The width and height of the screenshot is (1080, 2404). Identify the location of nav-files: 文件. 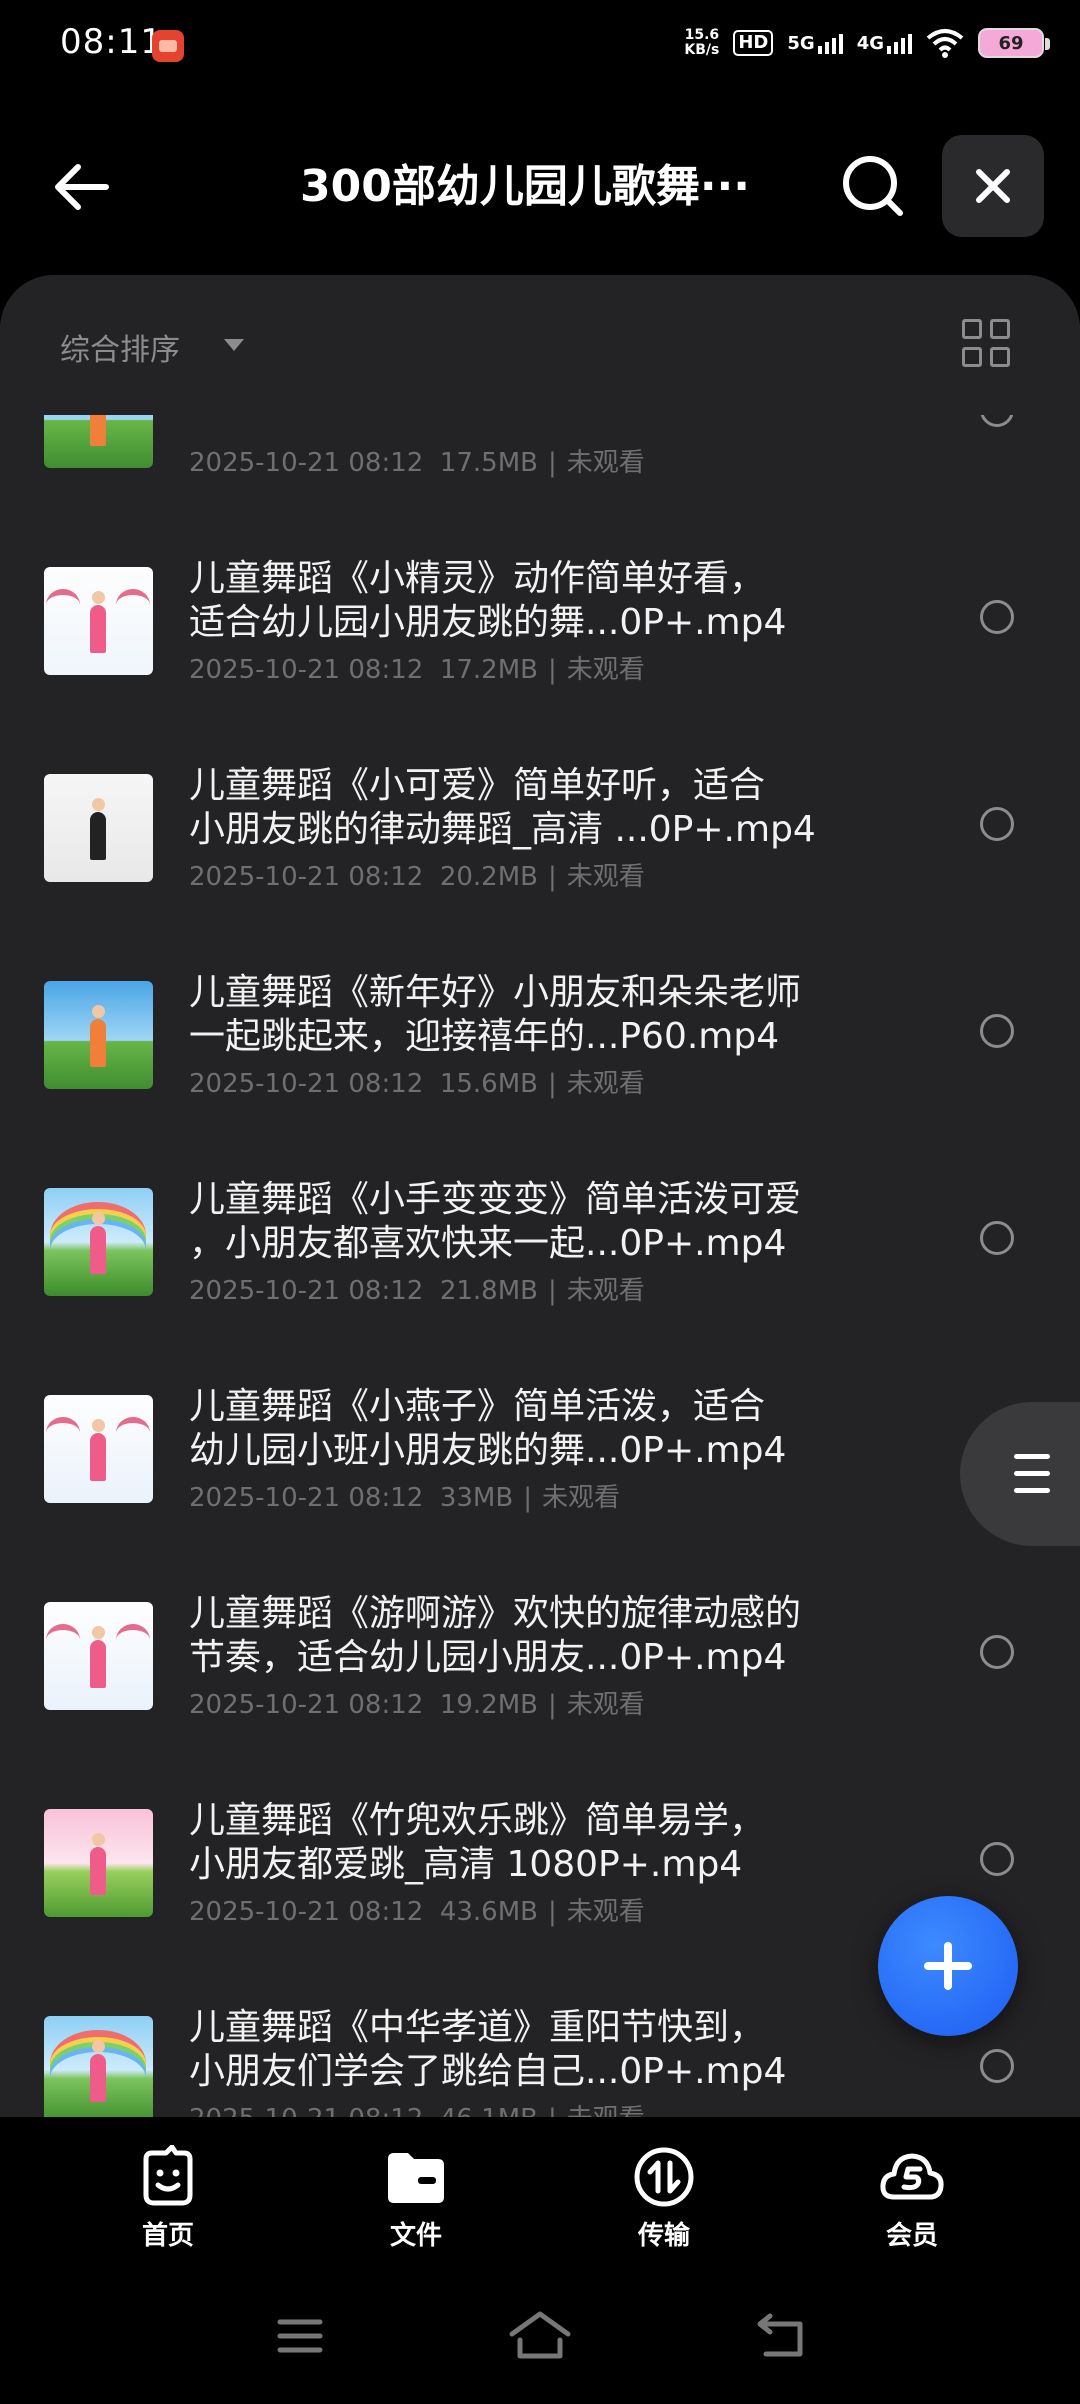
(416, 2198).